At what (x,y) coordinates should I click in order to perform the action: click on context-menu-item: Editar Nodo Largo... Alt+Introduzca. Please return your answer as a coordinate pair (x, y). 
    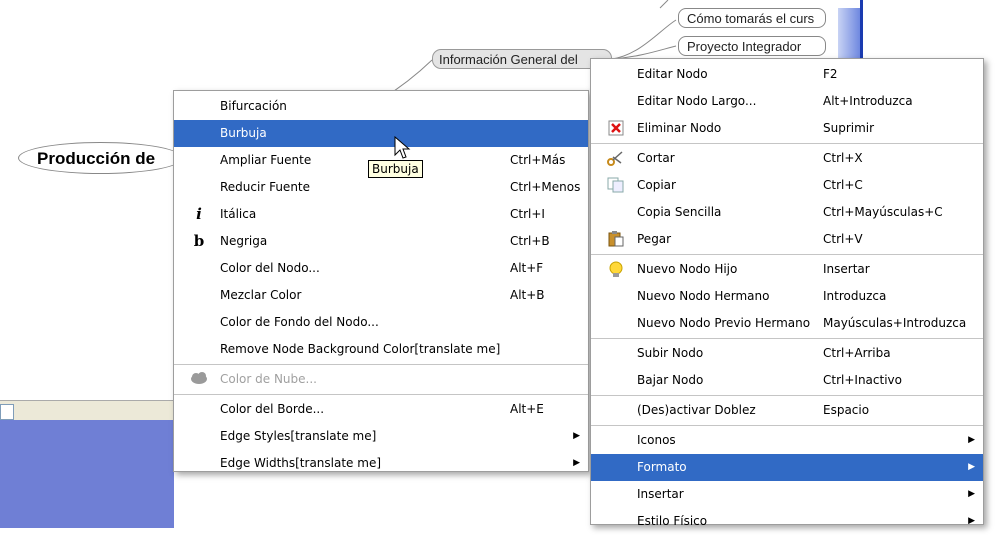
    Looking at the image, I should click on (787, 101).